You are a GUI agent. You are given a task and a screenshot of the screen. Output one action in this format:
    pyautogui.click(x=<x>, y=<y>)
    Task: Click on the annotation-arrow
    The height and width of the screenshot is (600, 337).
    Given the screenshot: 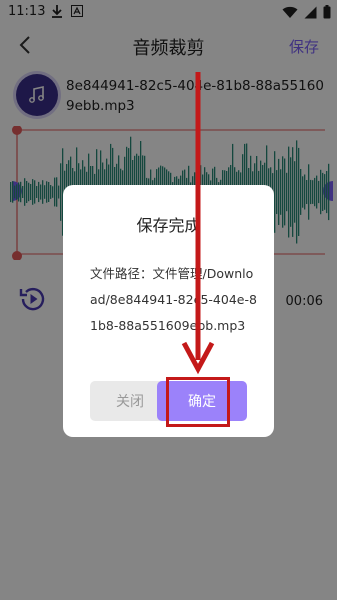 What is the action you would take?
    pyautogui.click(x=198, y=223)
    